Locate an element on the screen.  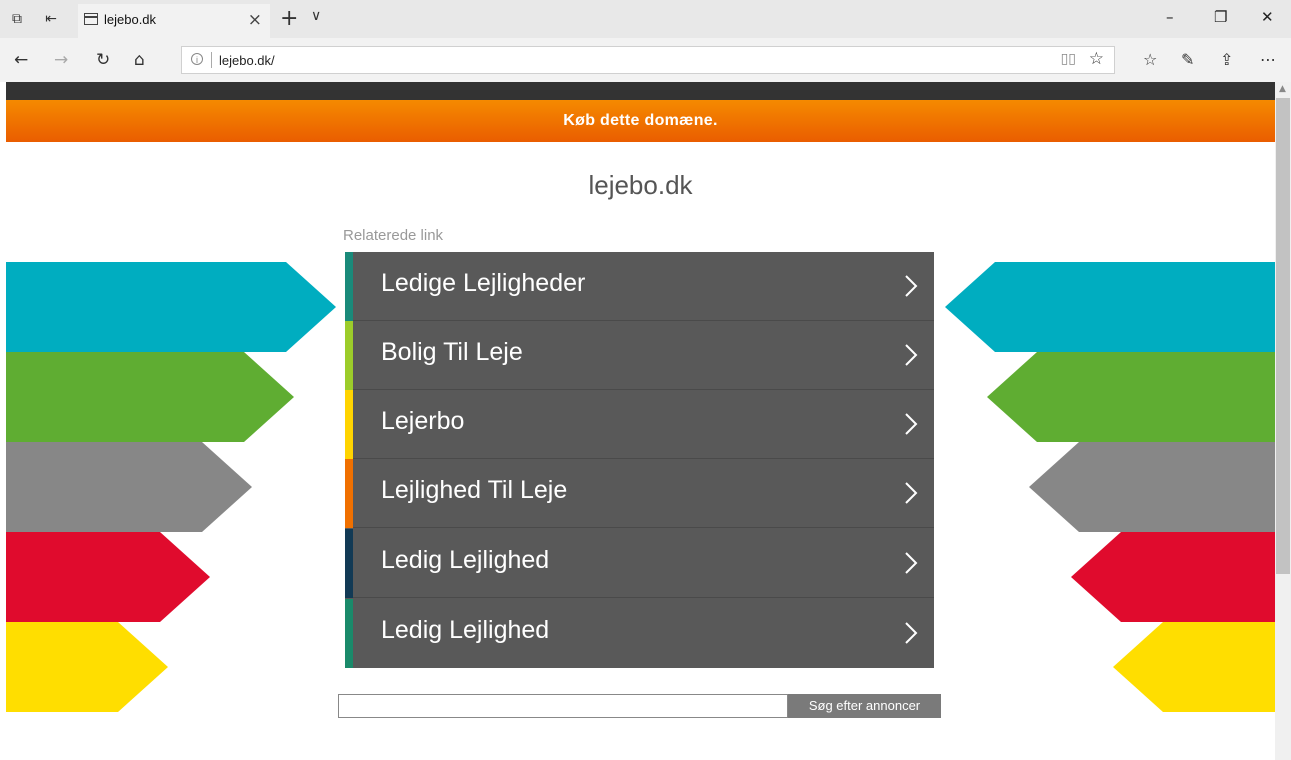
minimize-icon: – is located at coordinates (1170, 17).